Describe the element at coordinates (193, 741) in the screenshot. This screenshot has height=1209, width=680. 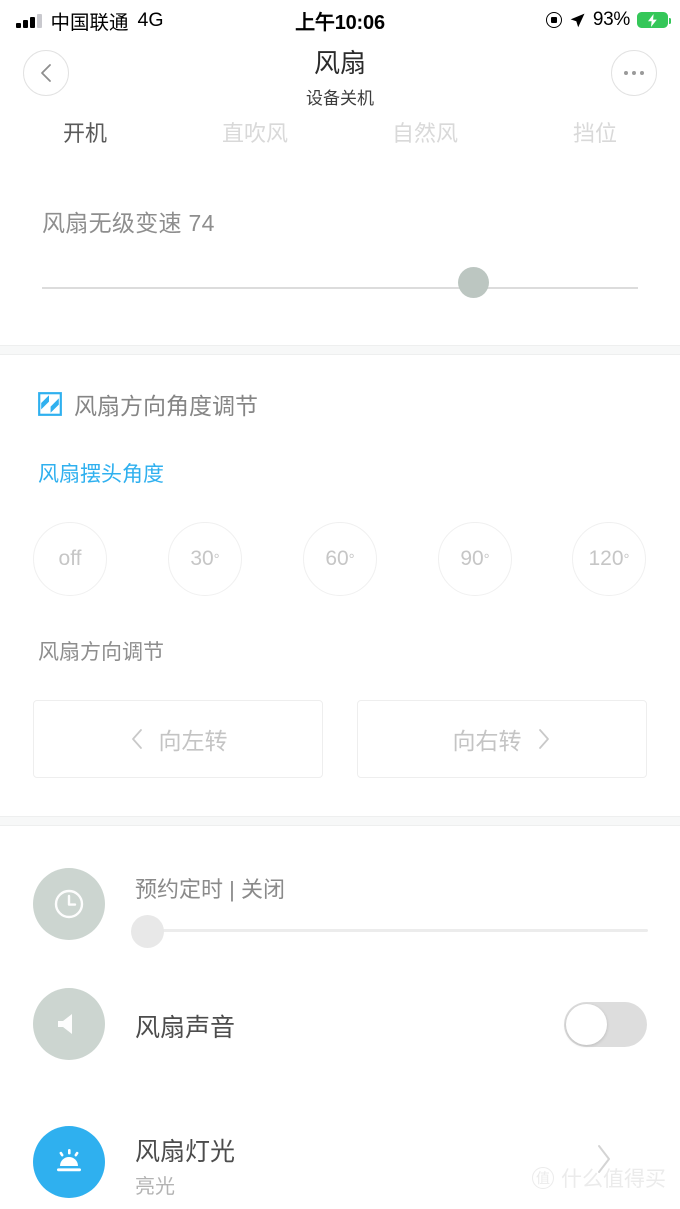
I see `turn-left-label: 向左转` at that location.